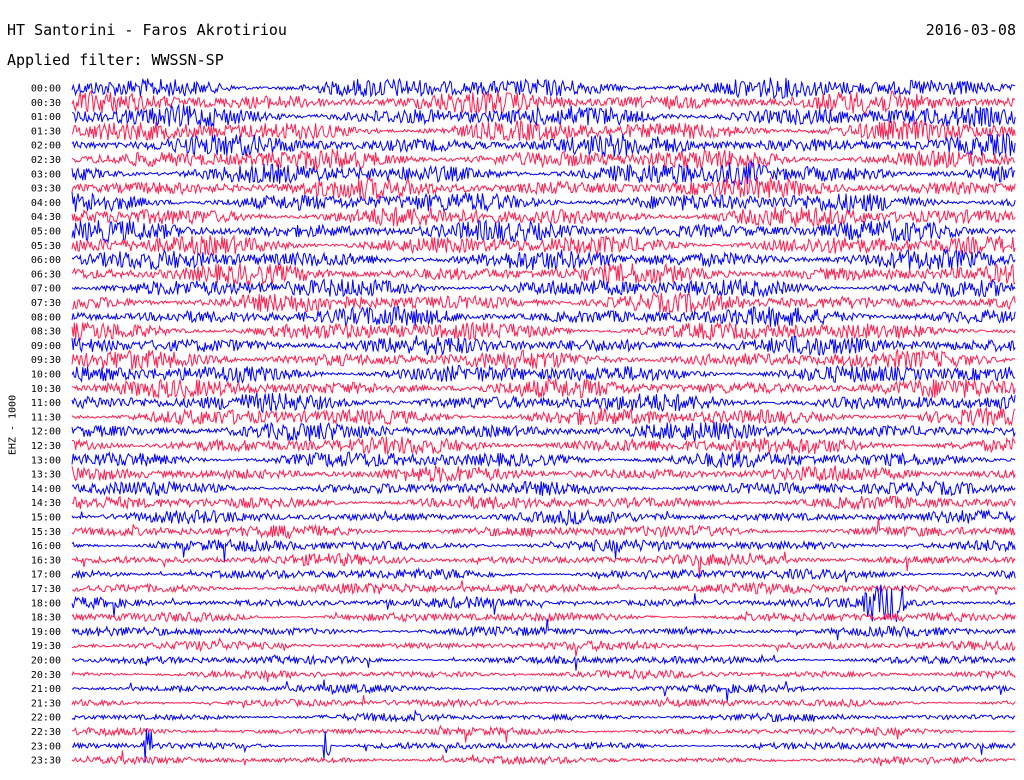  What do you see at coordinates (543, 662) in the screenshot?
I see `trace-row-2000` at bounding box center [543, 662].